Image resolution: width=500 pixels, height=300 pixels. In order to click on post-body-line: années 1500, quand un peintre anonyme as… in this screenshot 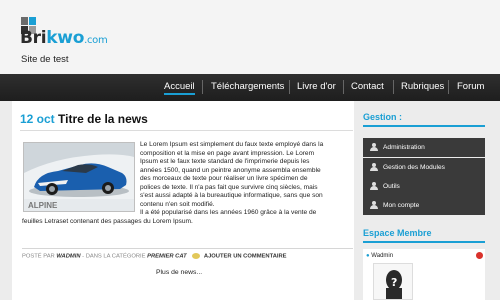, I will do `click(230, 170)`.